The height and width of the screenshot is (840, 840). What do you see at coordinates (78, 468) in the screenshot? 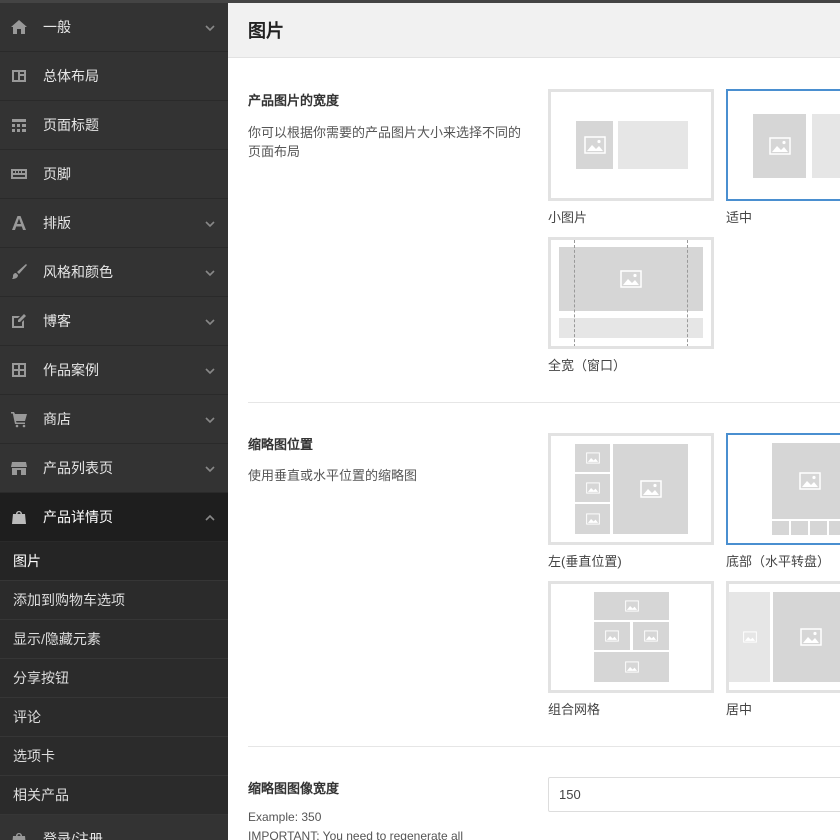
I see `sidebar-item-label: 产品列表页` at bounding box center [78, 468].